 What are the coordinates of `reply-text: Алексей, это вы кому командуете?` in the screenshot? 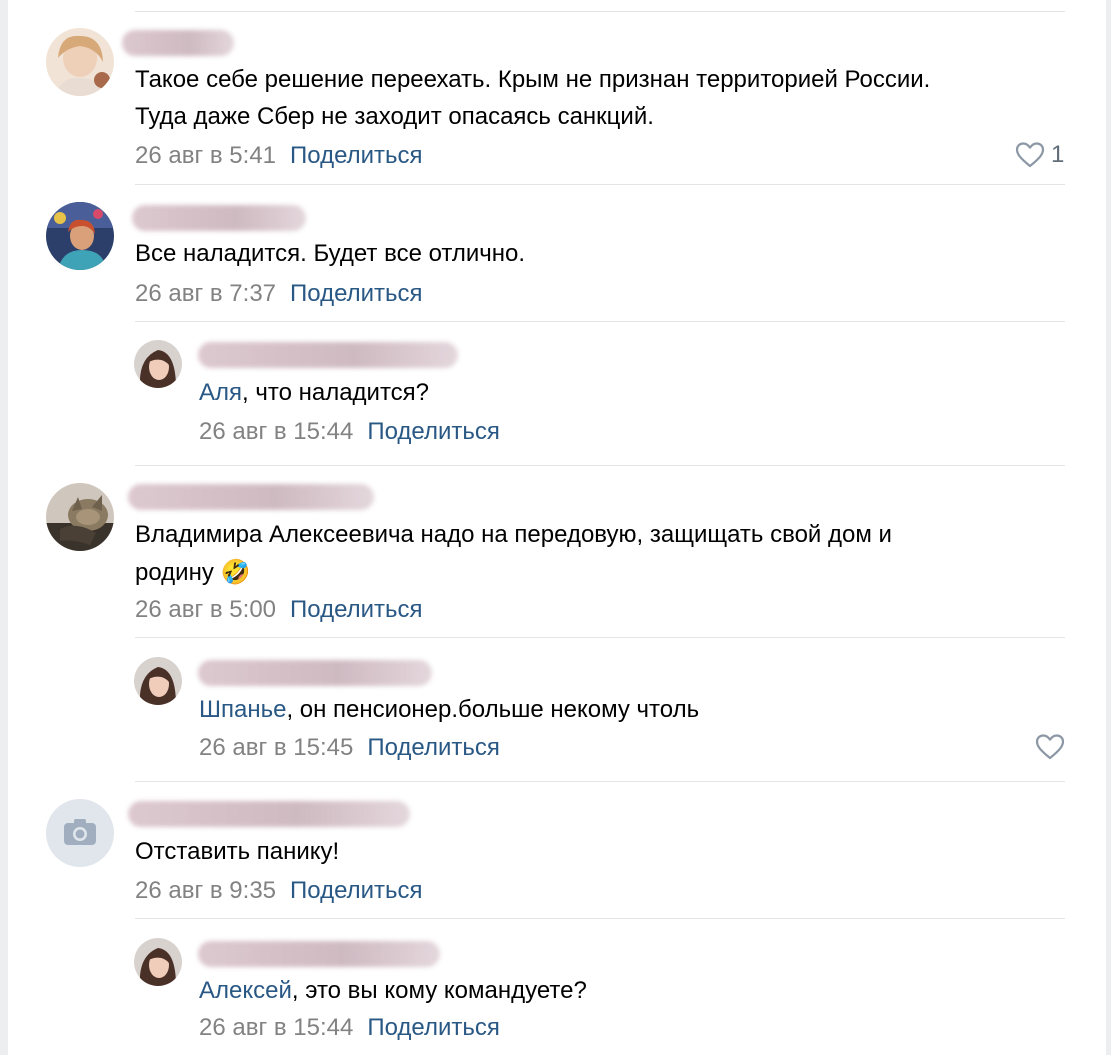 It's located at (393, 991).